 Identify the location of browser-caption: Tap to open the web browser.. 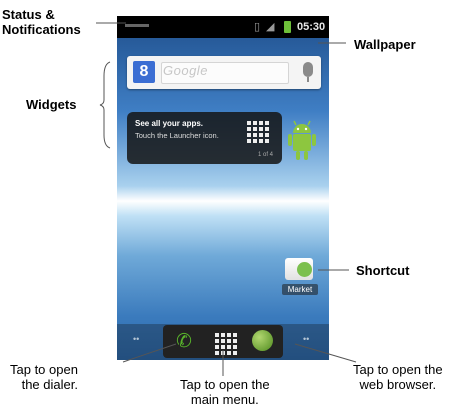
(398, 377).